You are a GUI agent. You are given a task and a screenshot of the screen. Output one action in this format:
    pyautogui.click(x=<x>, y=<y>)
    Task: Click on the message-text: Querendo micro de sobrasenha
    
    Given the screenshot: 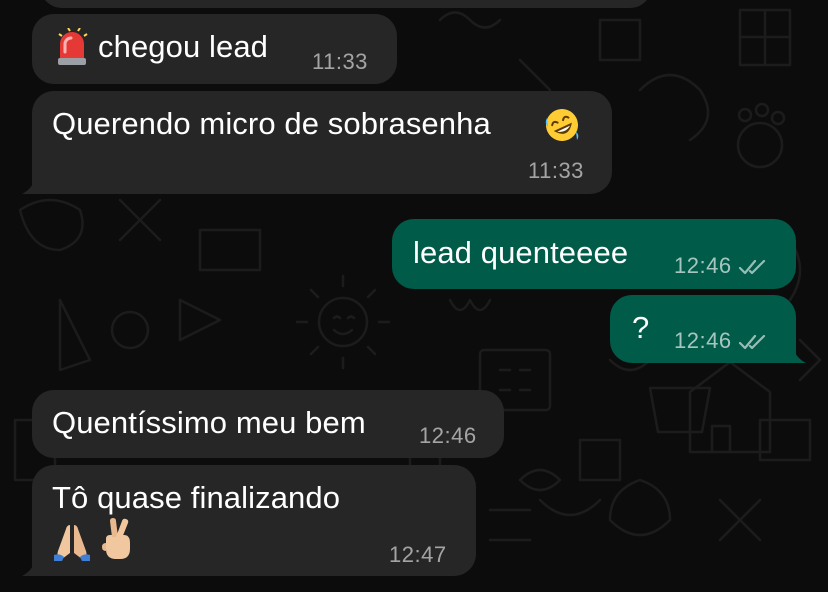 What is the action you would take?
    pyautogui.click(x=271, y=123)
    